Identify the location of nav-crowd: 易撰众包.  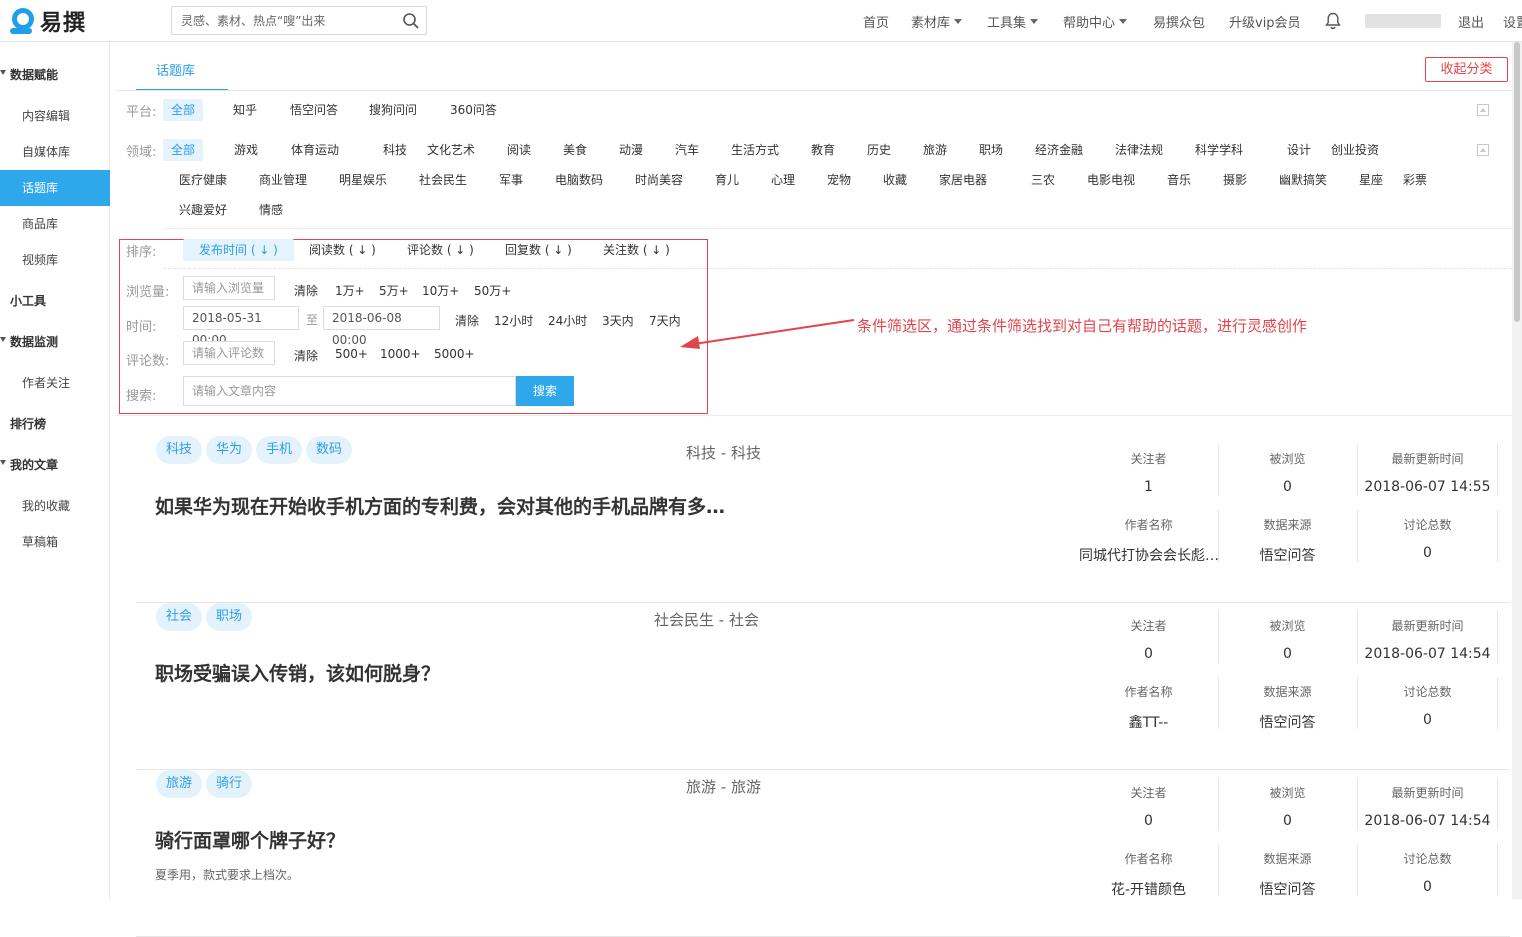
(1179, 21).